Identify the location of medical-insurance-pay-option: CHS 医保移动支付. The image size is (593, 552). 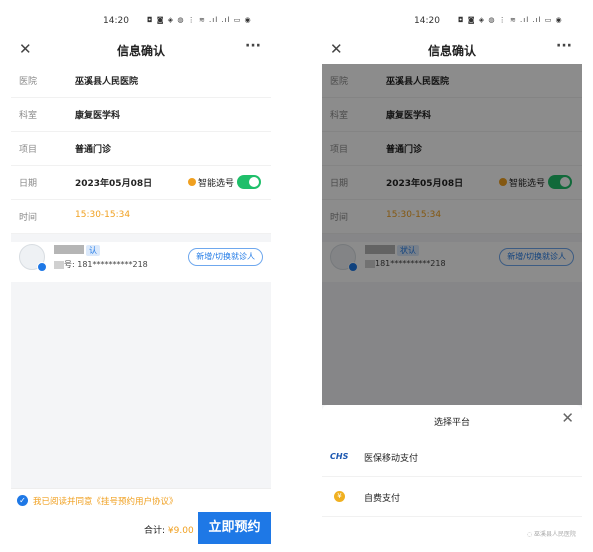
(452, 458).